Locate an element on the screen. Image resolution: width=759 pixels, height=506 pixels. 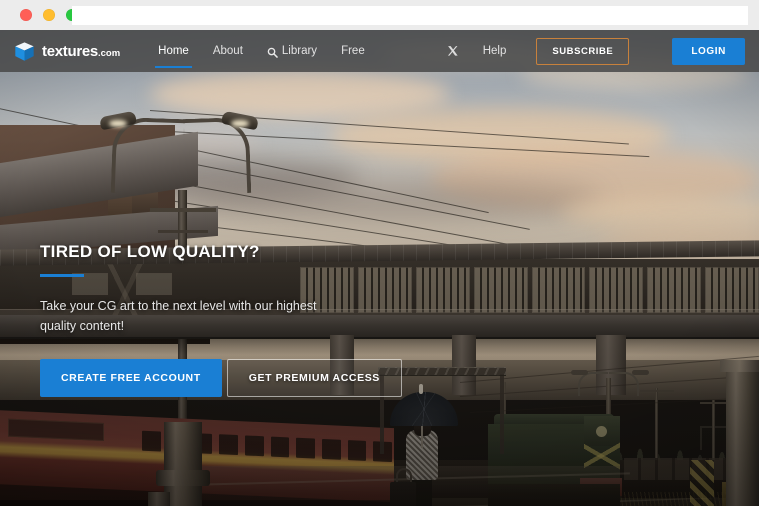
nav-item-about: About is located at coordinates (228, 51).